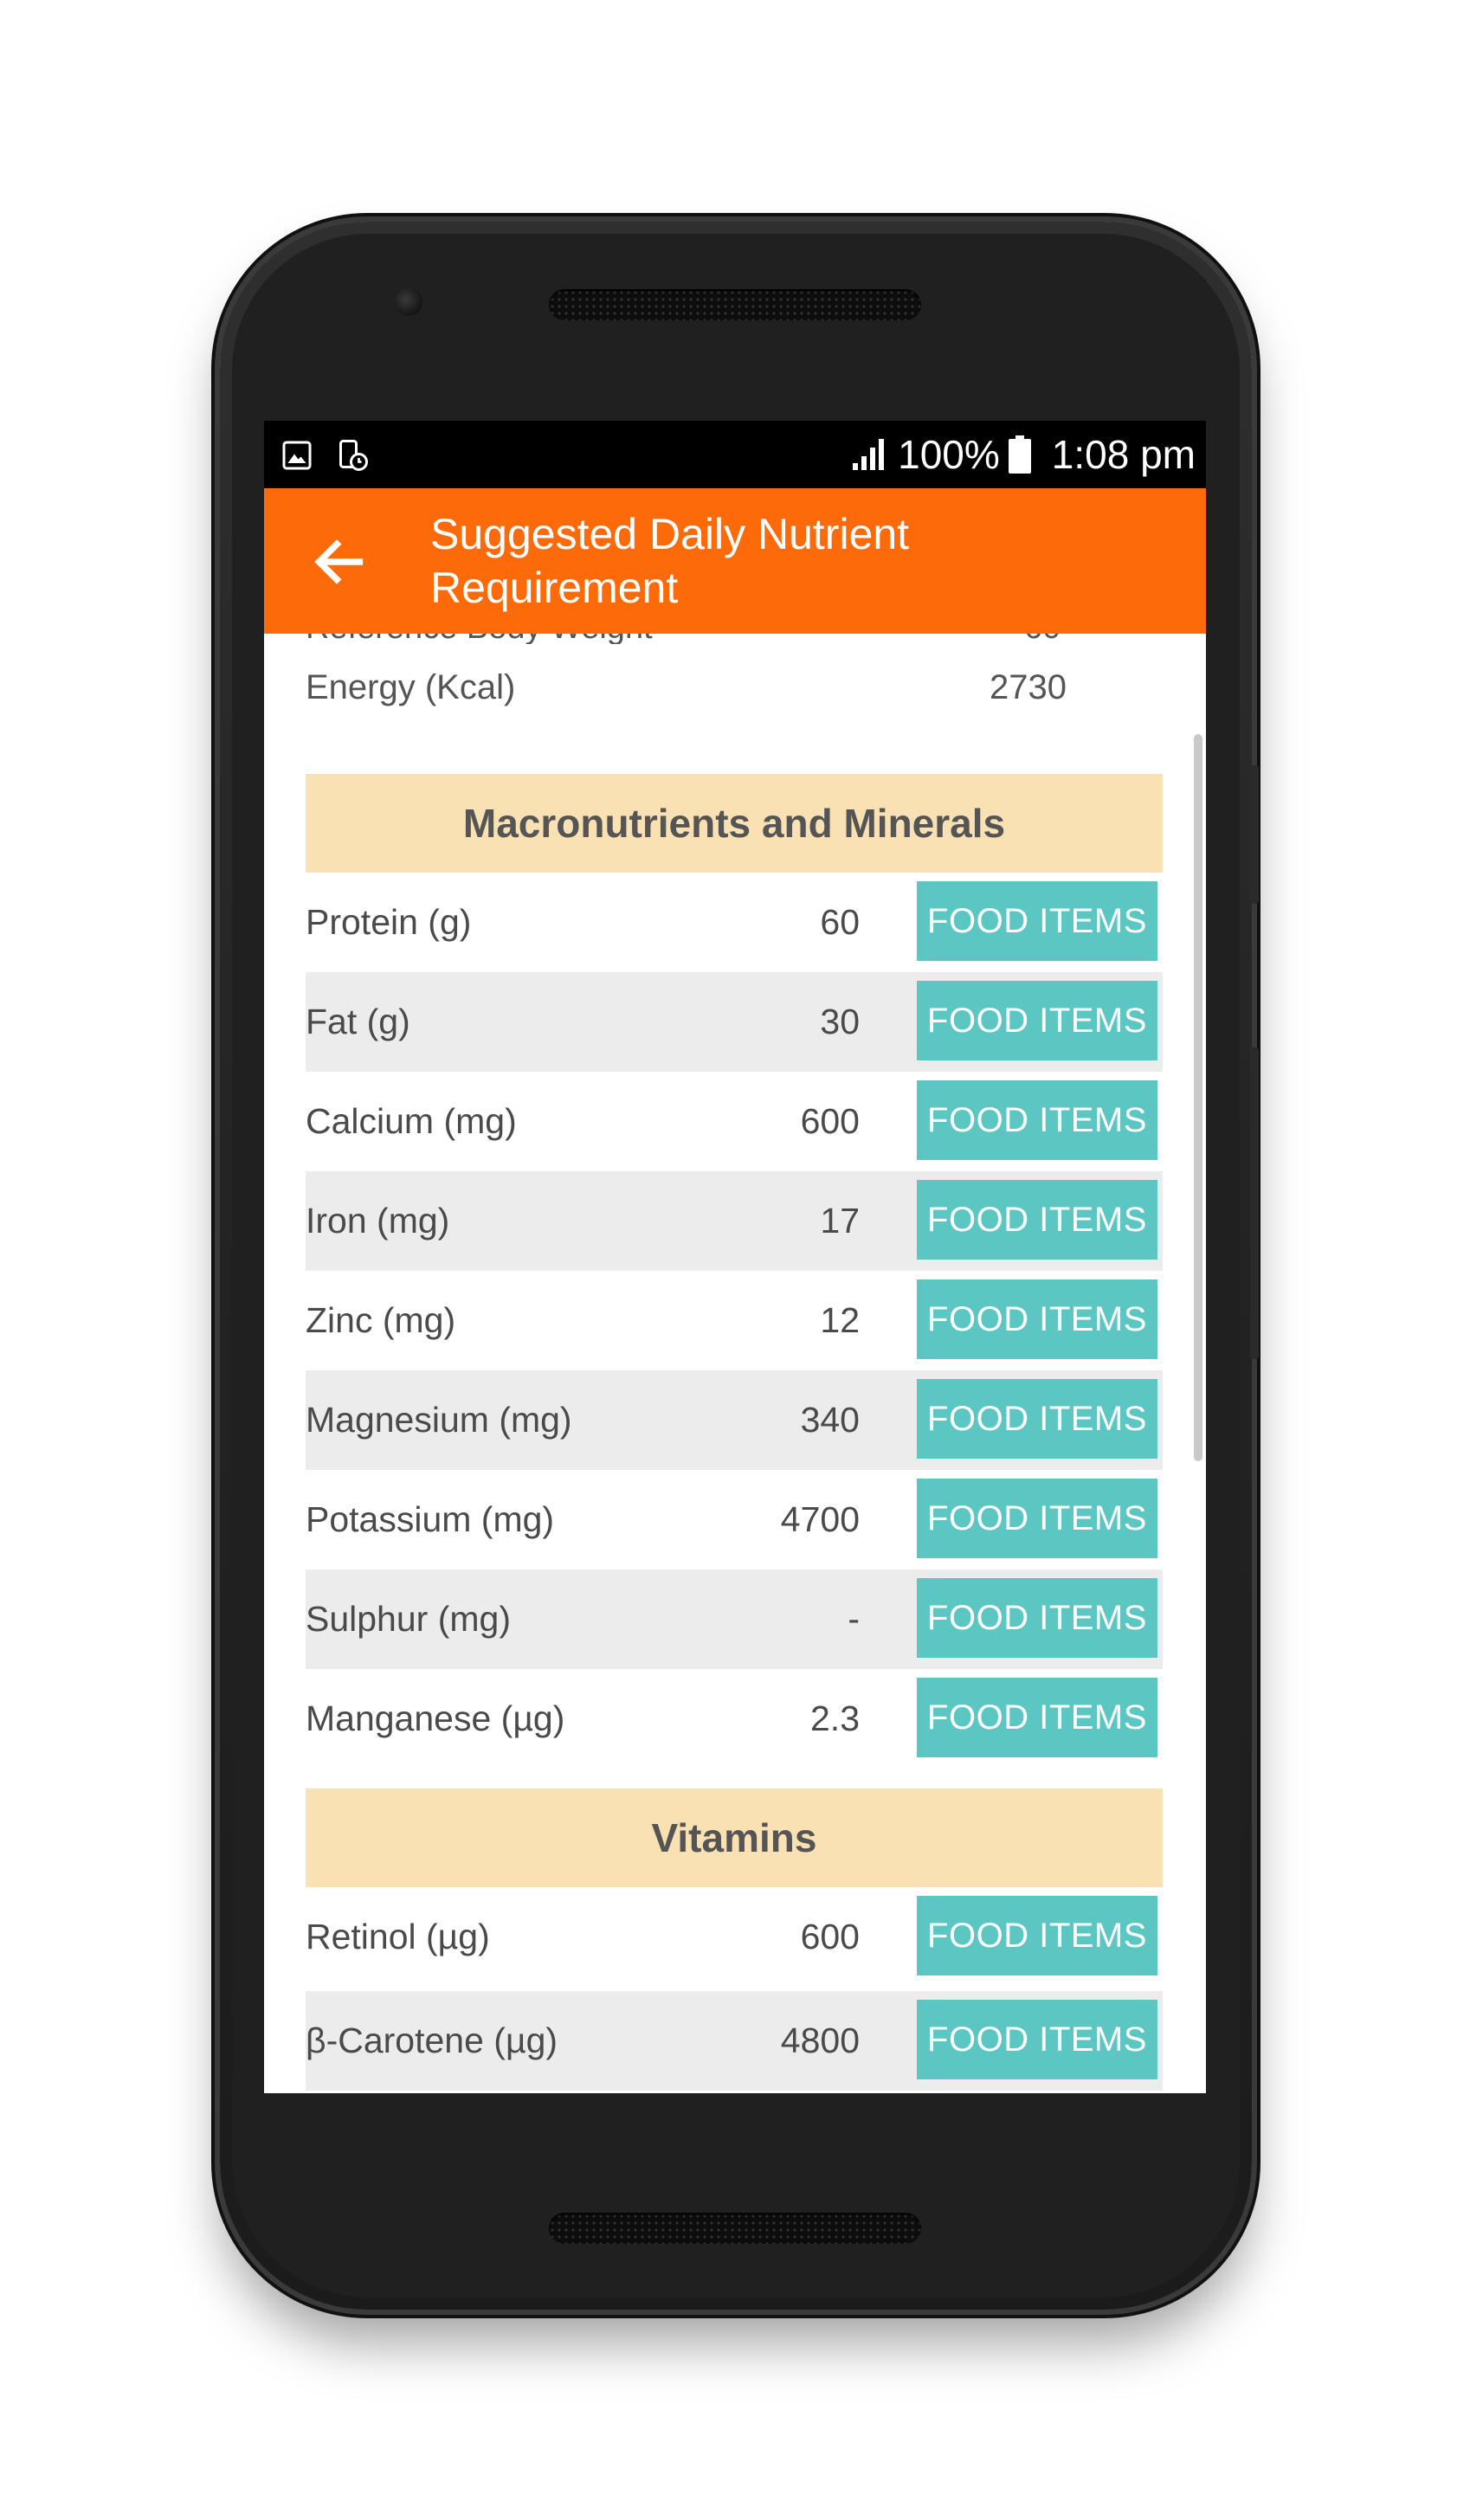  I want to click on table-row: Zinc (mg) 12 FOOD ITEMS, so click(735, 1320).